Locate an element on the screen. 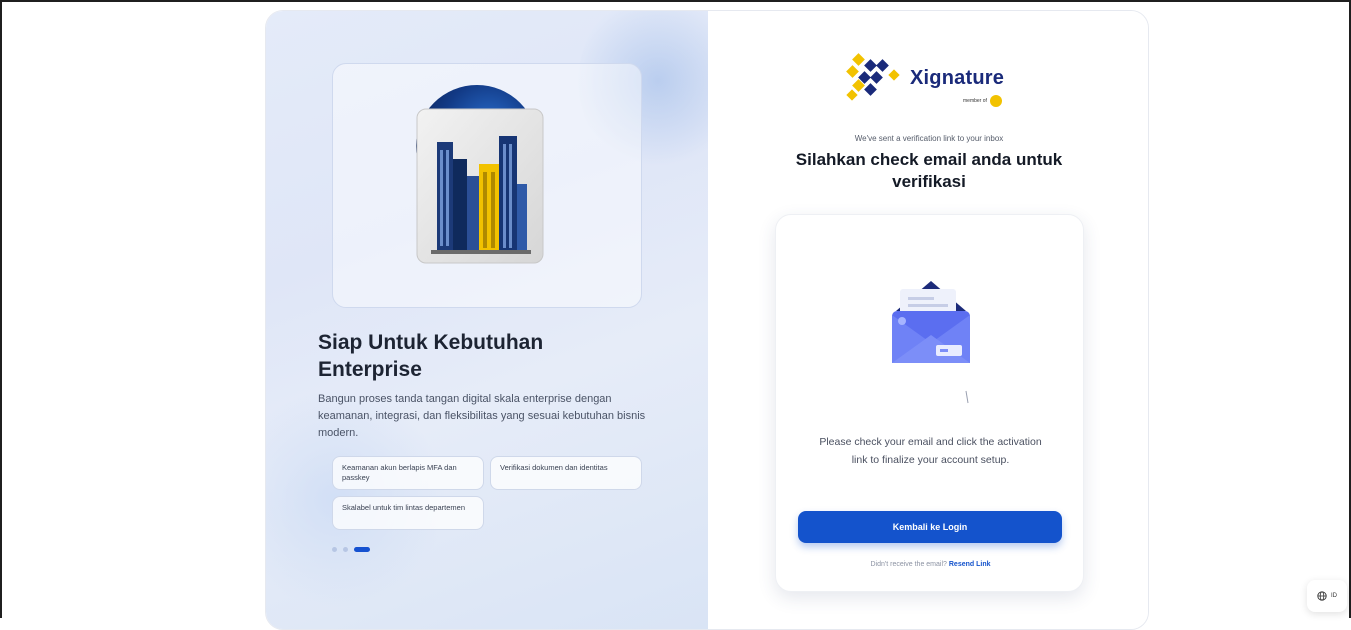 Image resolution: width=1351 pixels, height=630 pixels. feature-chip: Keamanan akun berlapis MFA dan passkey is located at coordinates (408, 473).